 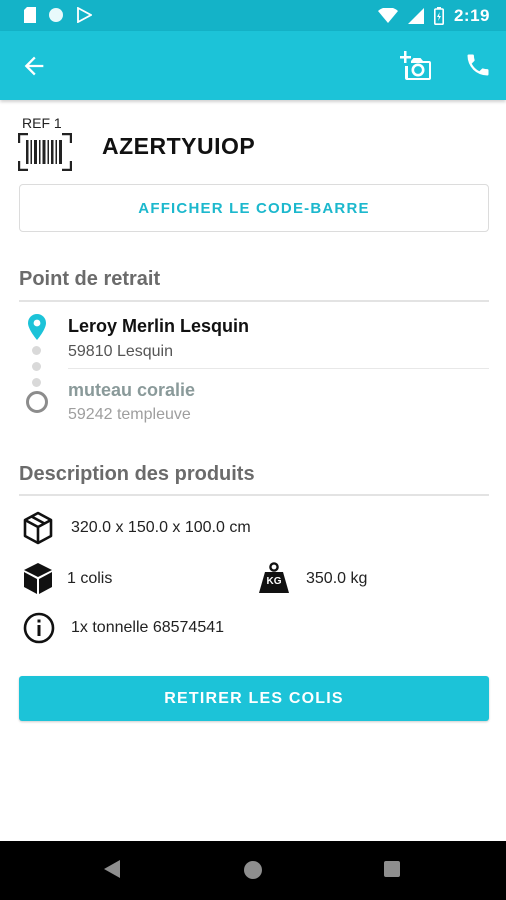 What do you see at coordinates (38, 578) in the screenshot?
I see `package-filled-icon` at bounding box center [38, 578].